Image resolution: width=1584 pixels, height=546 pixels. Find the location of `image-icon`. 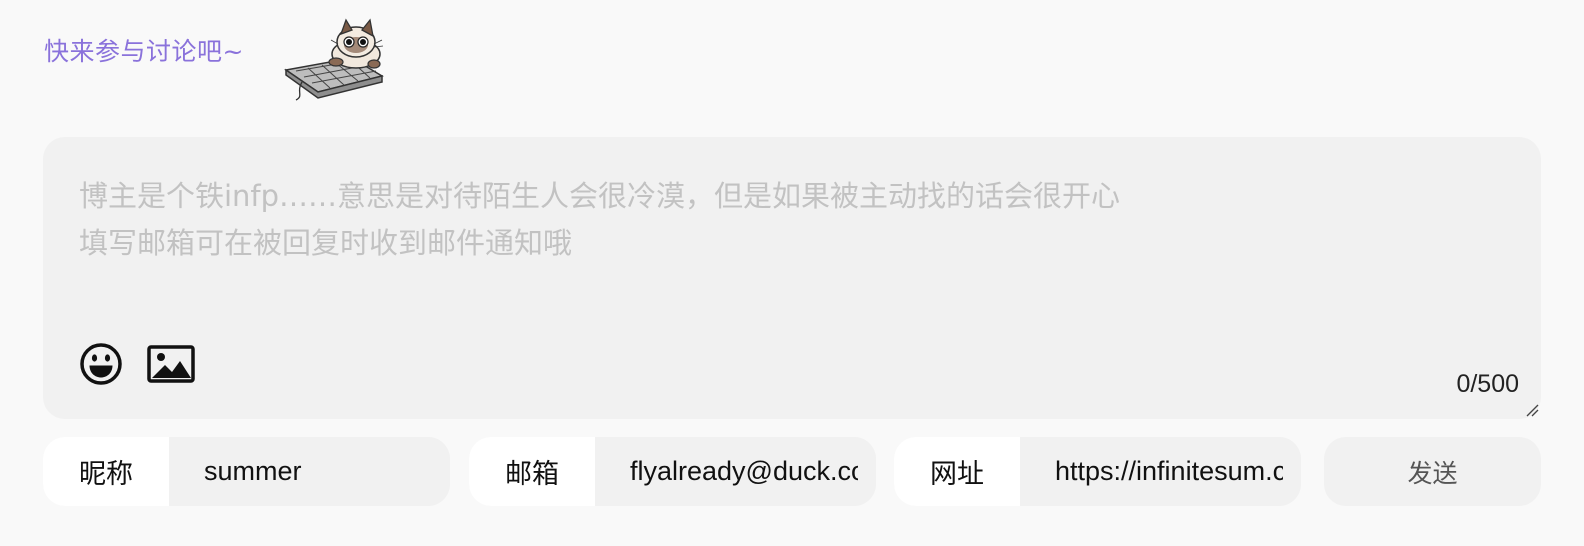

image-icon is located at coordinates (171, 364).